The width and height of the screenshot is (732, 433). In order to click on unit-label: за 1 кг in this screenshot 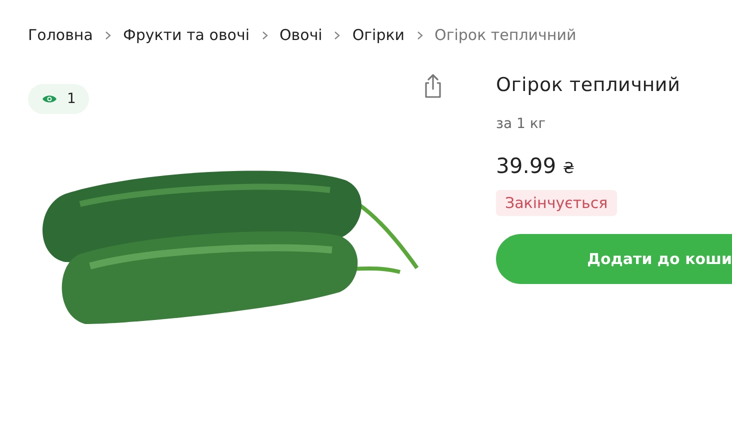, I will do `click(521, 124)`.